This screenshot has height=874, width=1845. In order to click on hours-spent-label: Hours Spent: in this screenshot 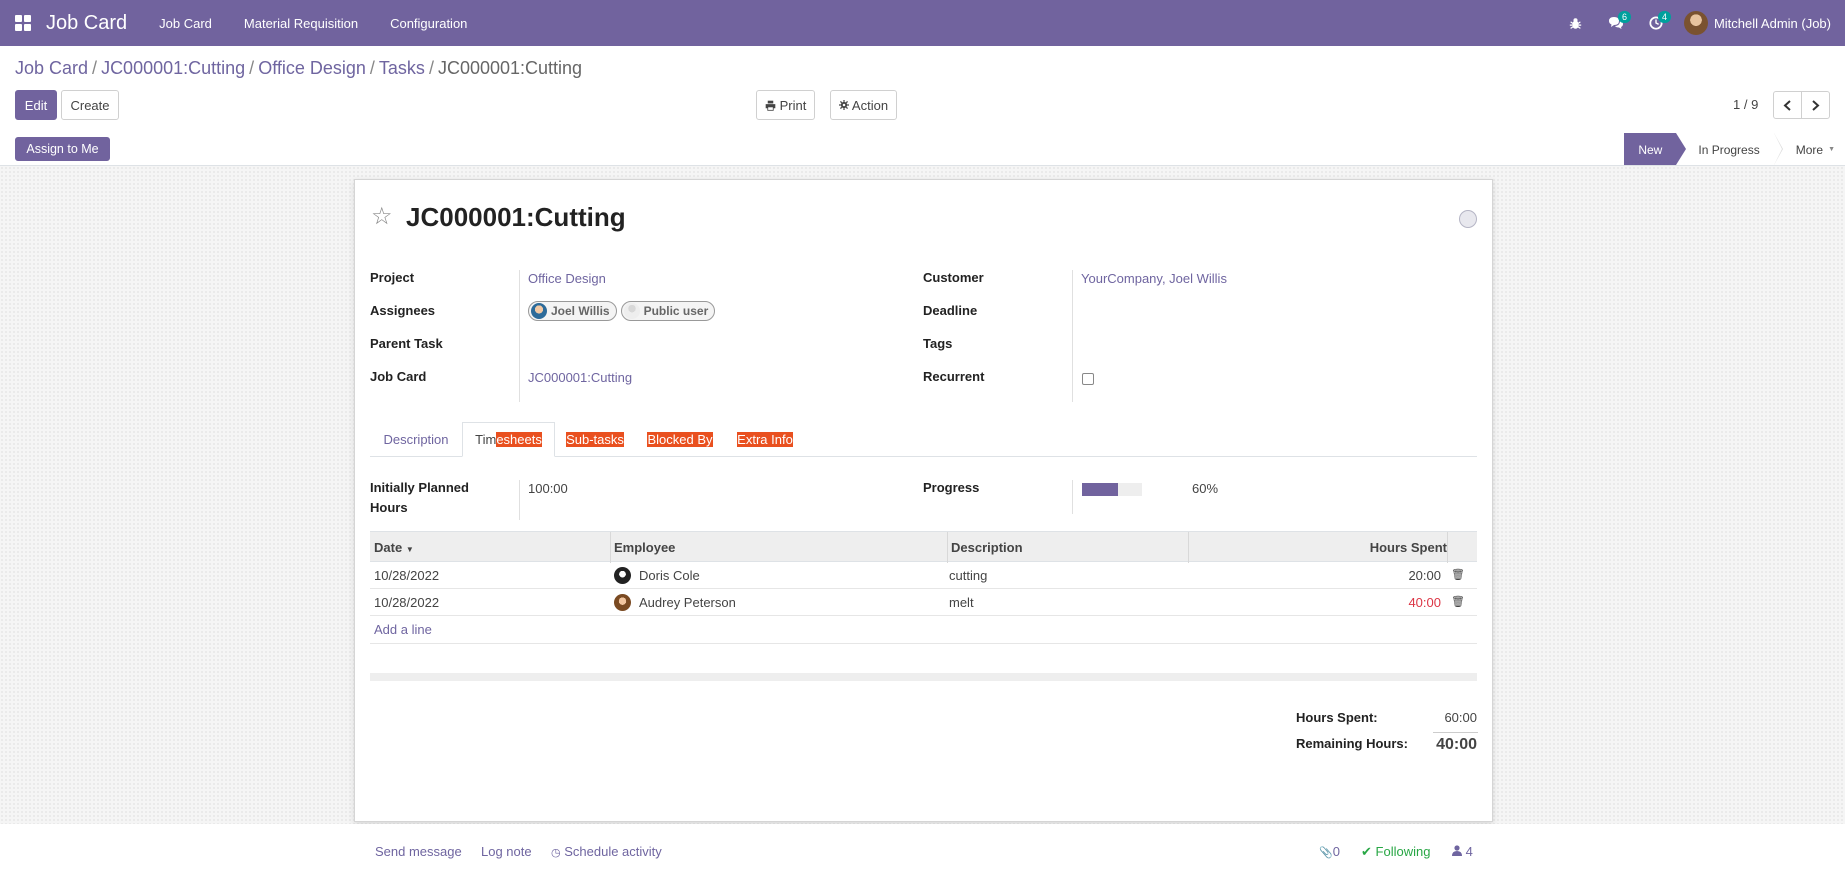, I will do `click(1337, 717)`.